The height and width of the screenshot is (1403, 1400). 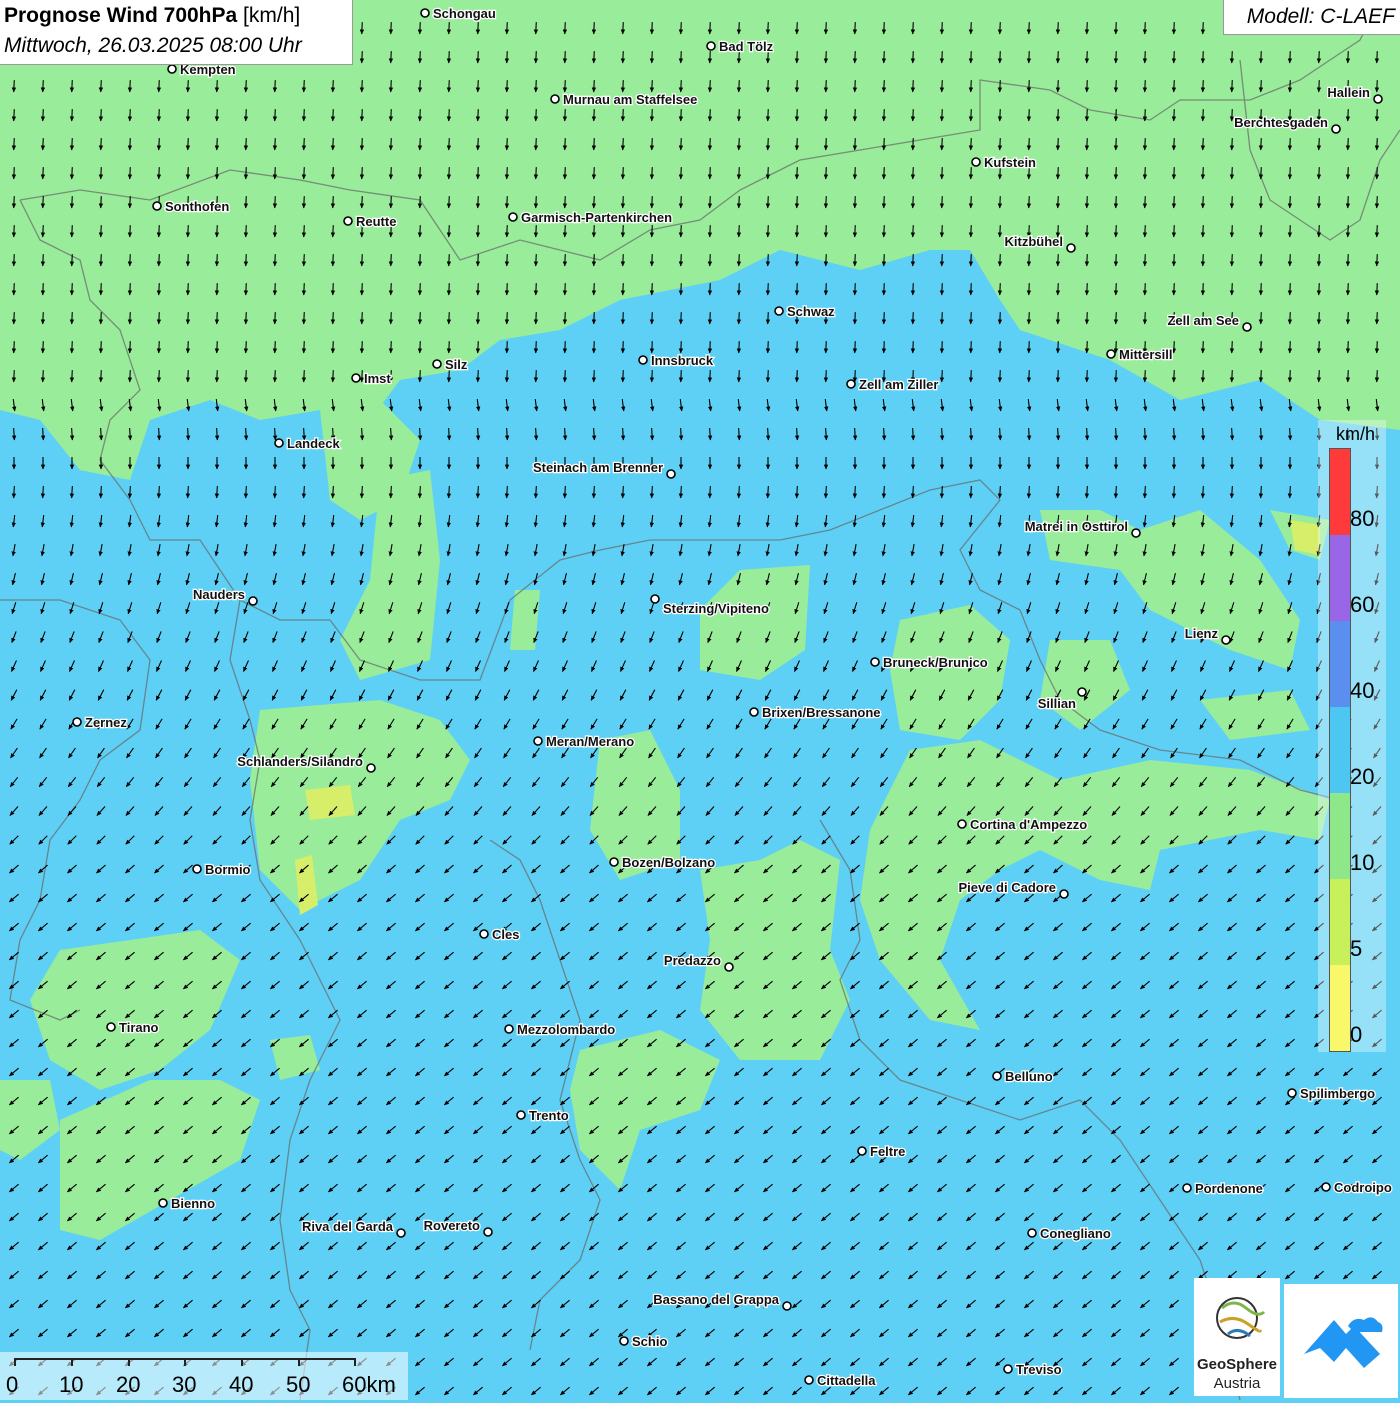 What do you see at coordinates (1237, 1364) in the screenshot?
I see `geosphere-name: GeoSphere` at bounding box center [1237, 1364].